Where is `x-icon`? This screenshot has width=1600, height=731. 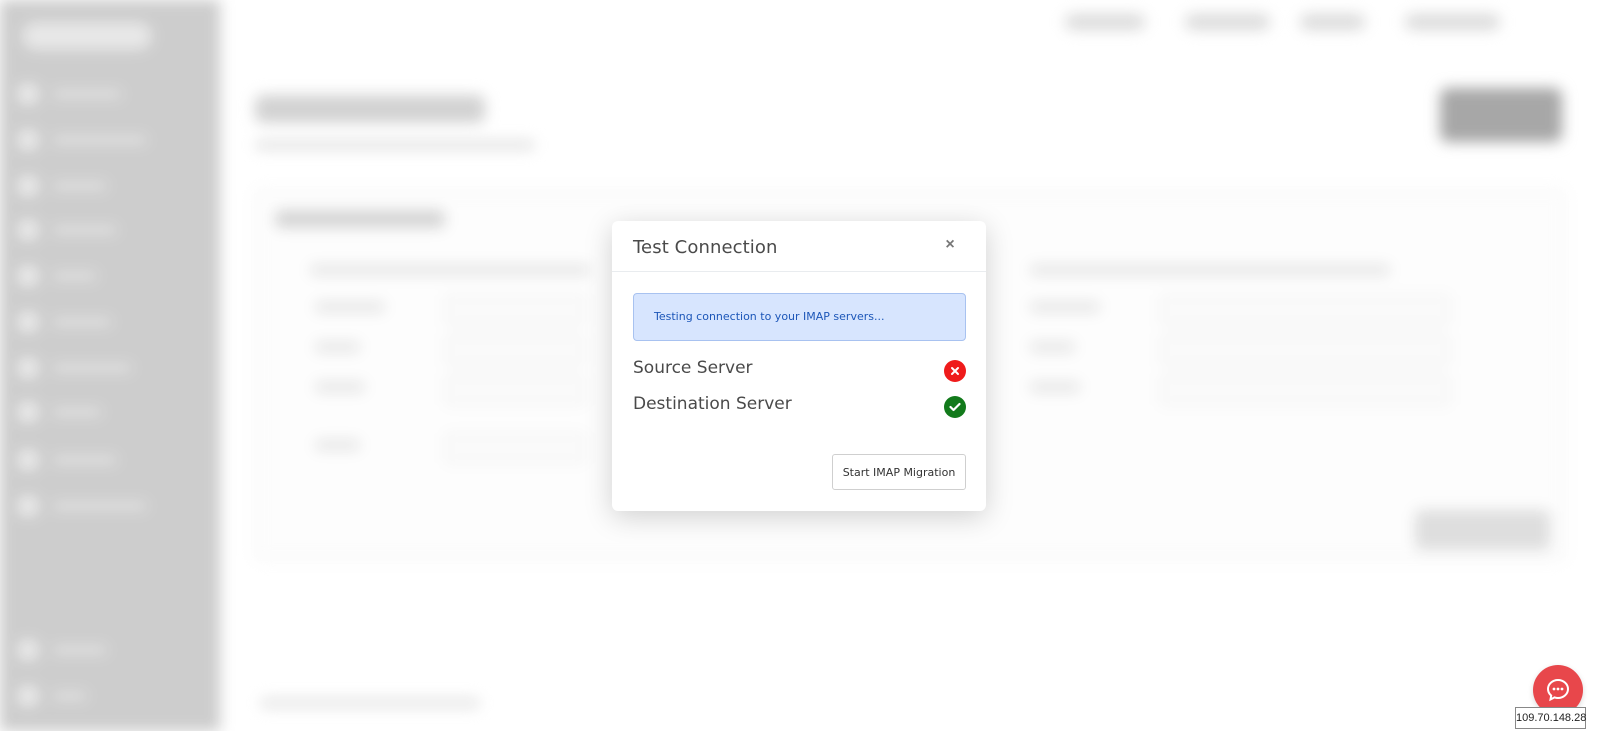 x-icon is located at coordinates (955, 371).